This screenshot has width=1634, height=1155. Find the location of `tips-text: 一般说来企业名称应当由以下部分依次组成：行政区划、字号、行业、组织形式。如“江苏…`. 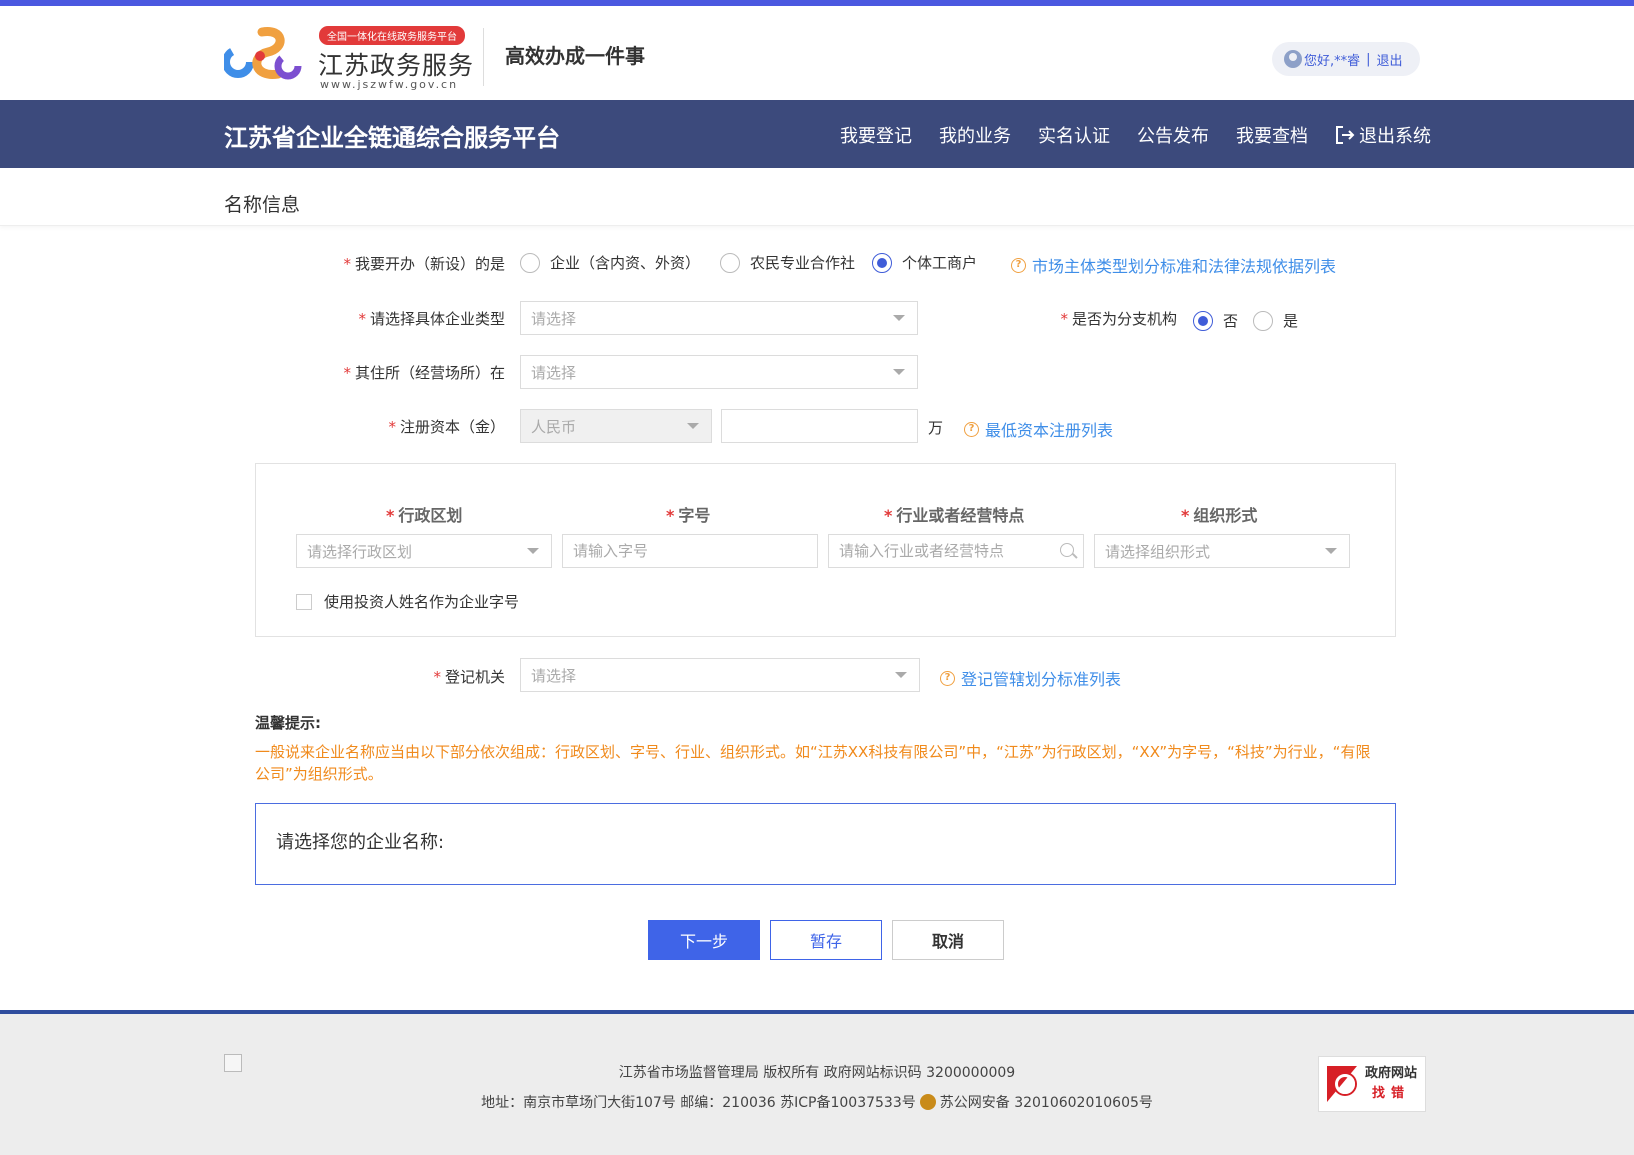

tips-text: 一般说来企业名称应当由以下部分依次组成：行政区划、字号、行业、组织形式。如“江苏… is located at coordinates (813, 763).